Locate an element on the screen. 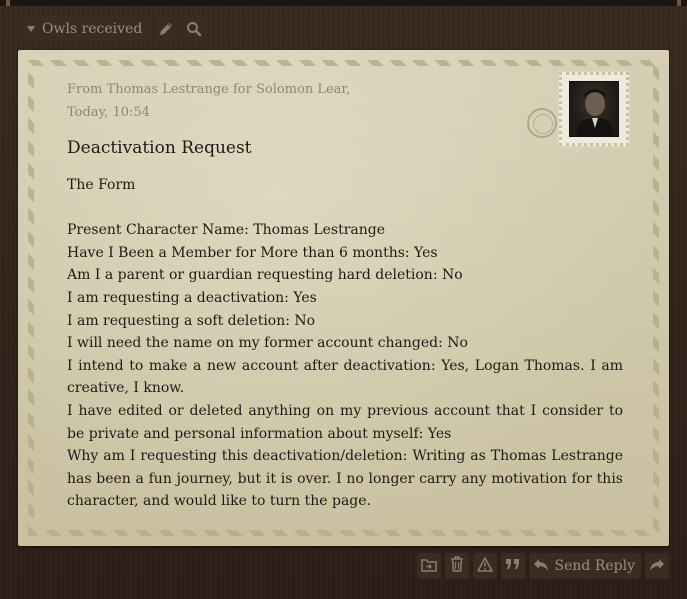 The image size is (687, 599). send-reply-button: Send Reply is located at coordinates (584, 566).